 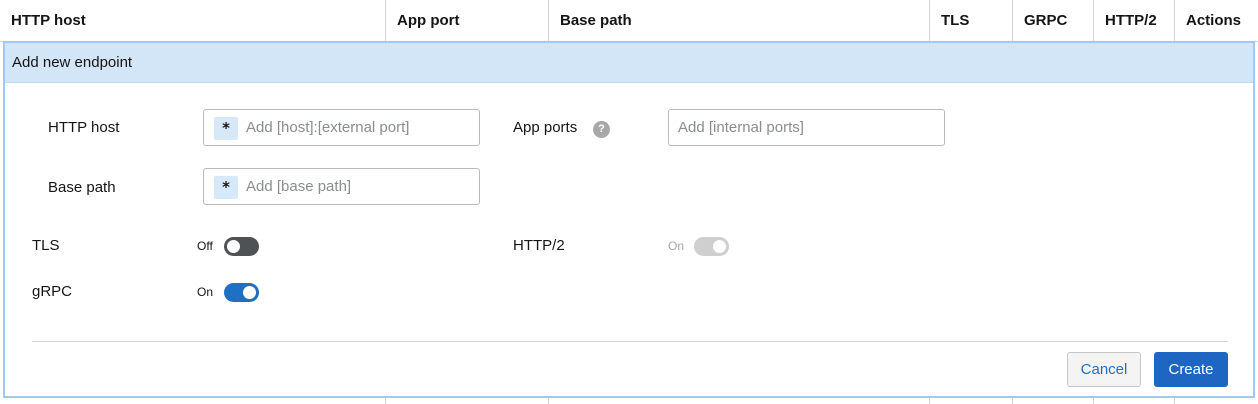 I want to click on column-header-http2: HTTP/2, so click(x=1133, y=21).